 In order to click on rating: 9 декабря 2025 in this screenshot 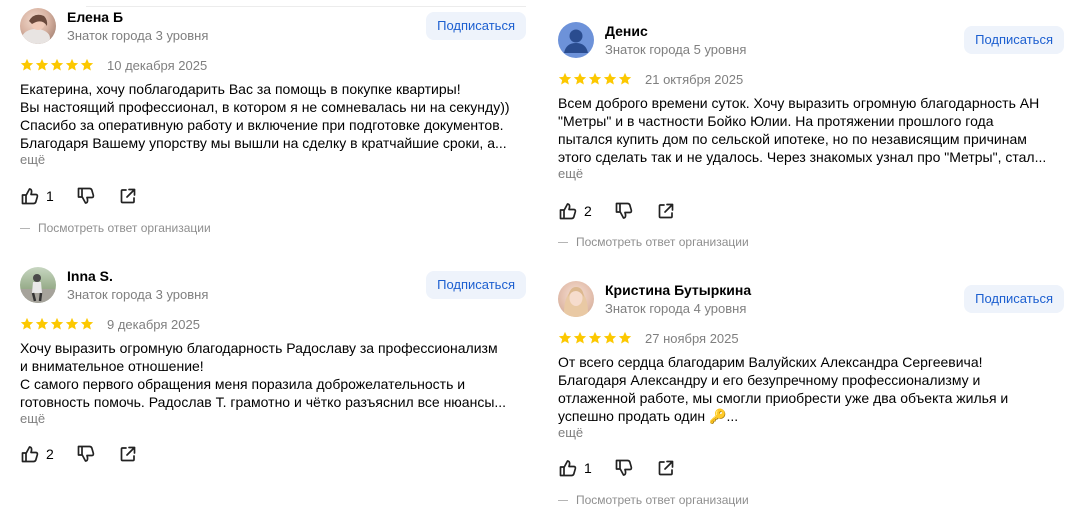, I will do `click(110, 324)`.